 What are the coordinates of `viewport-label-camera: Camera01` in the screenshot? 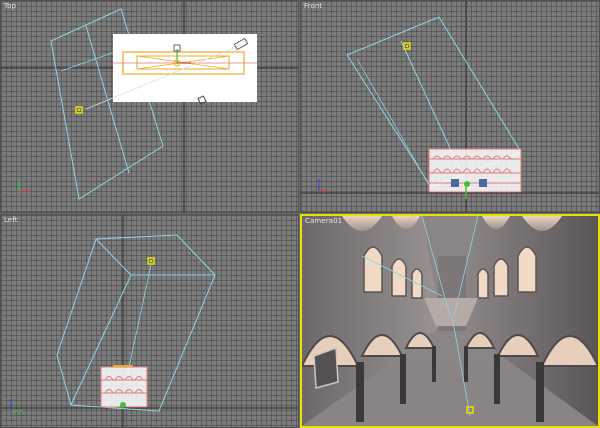 It's located at (323, 221).